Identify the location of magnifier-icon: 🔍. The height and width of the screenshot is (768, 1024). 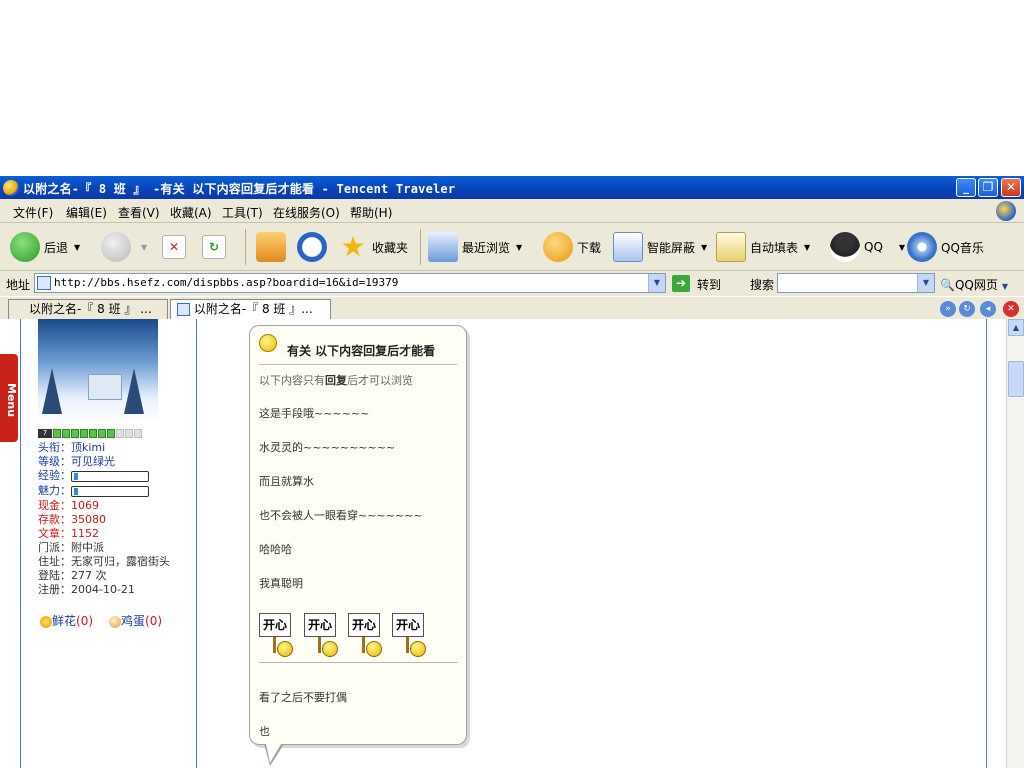
(947, 285).